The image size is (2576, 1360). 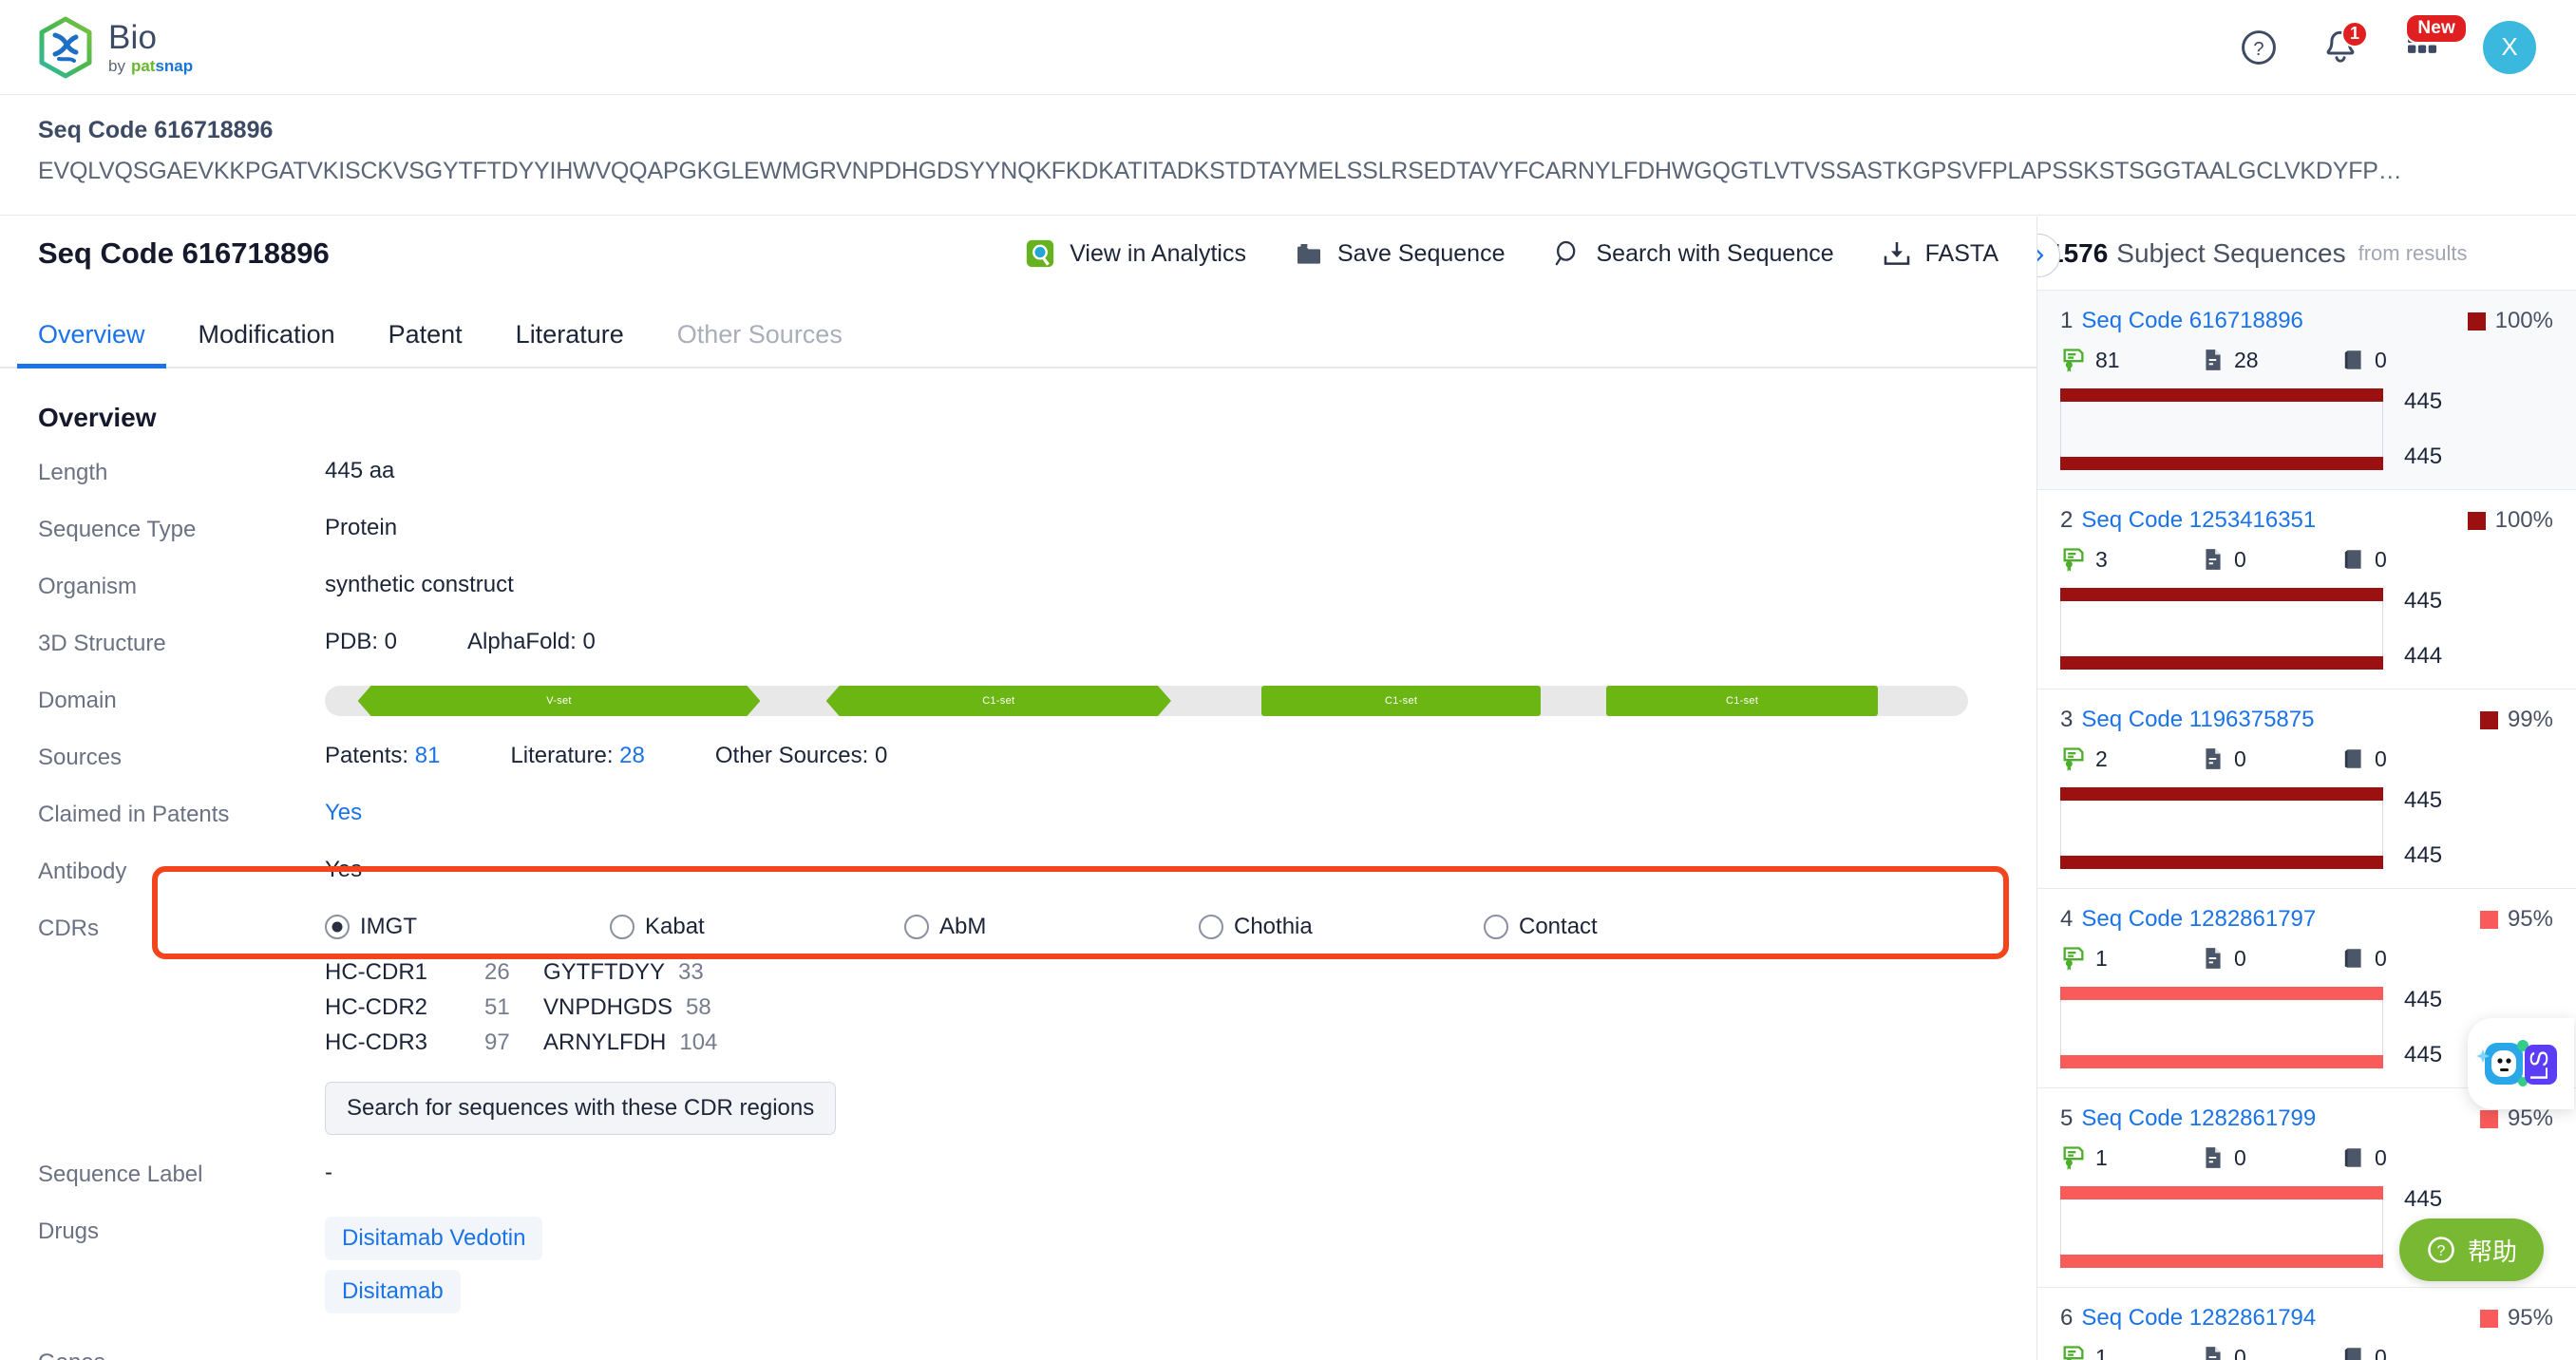 What do you see at coordinates (267, 343) in the screenshot?
I see `tab-modification: Modification` at bounding box center [267, 343].